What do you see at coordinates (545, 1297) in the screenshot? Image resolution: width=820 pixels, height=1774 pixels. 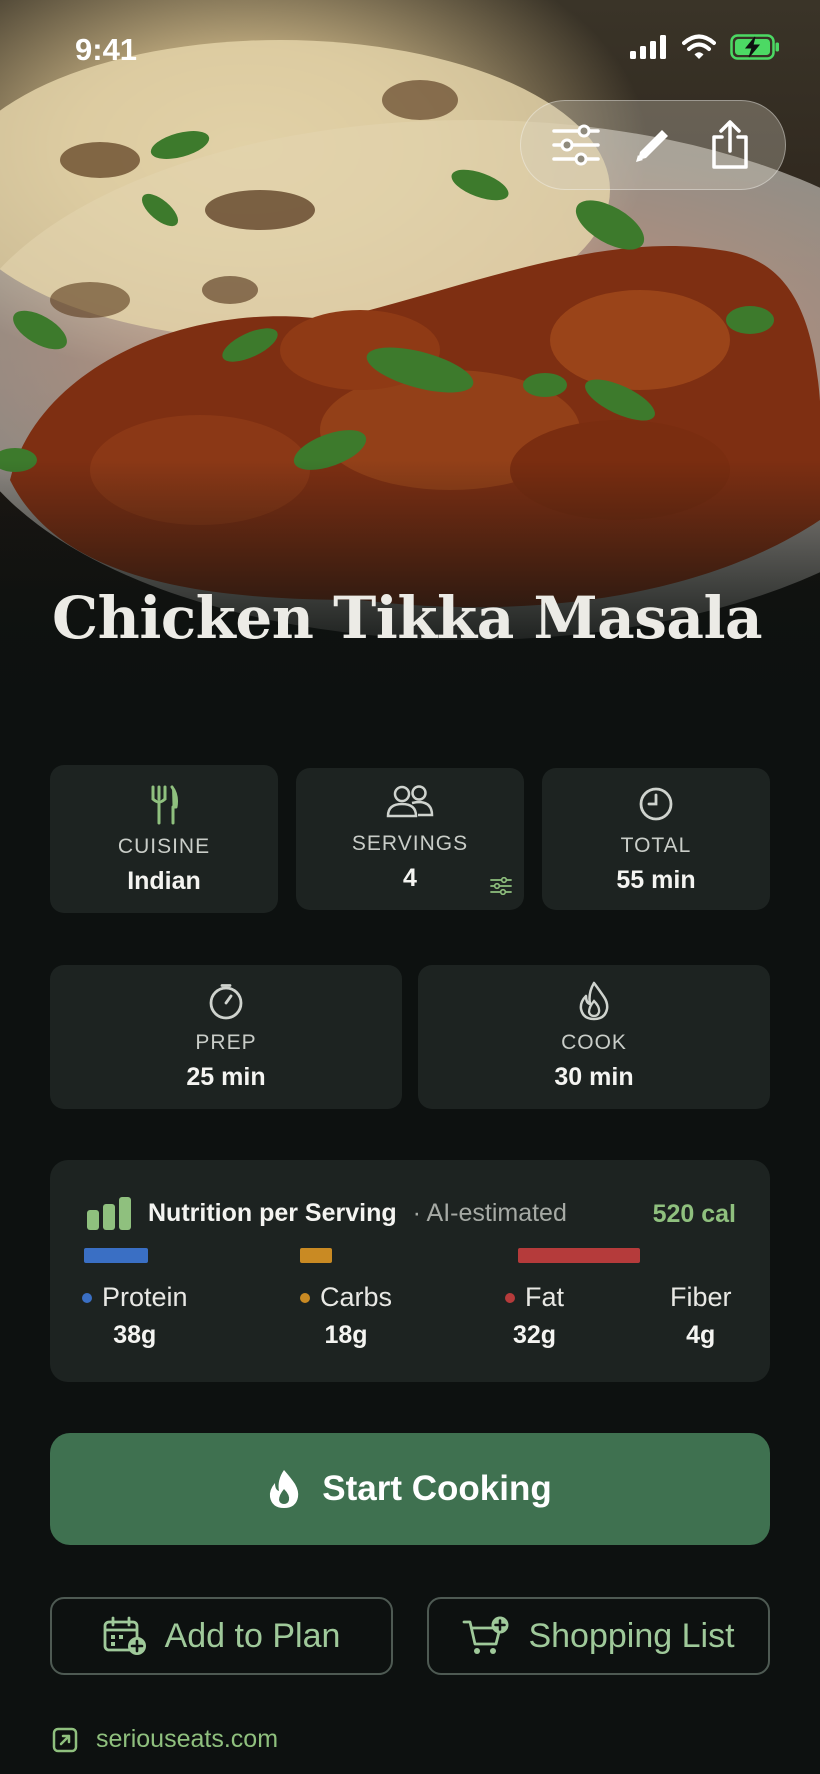 I see `fat-label: Fat` at bounding box center [545, 1297].